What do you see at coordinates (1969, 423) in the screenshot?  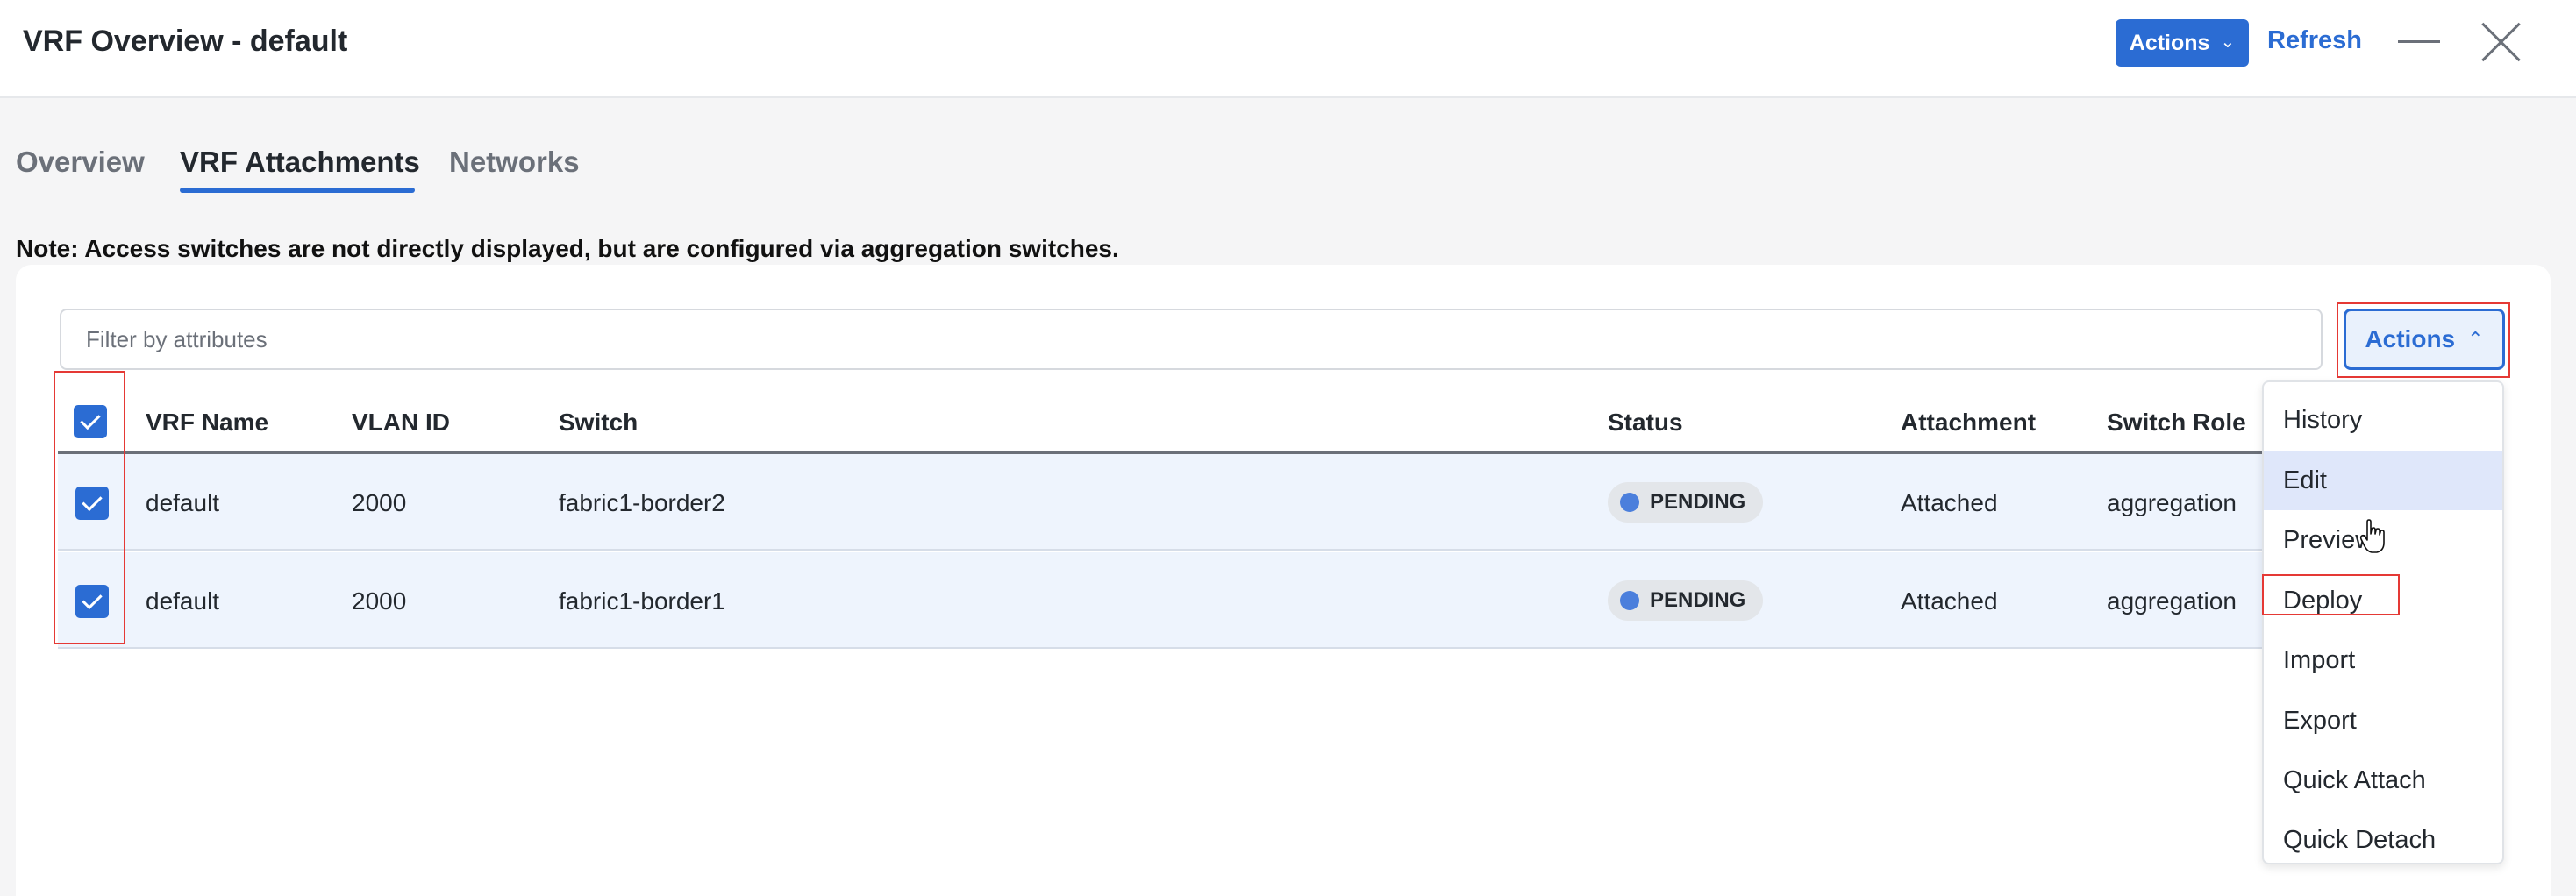 I see `col-attachment: Attachment` at bounding box center [1969, 423].